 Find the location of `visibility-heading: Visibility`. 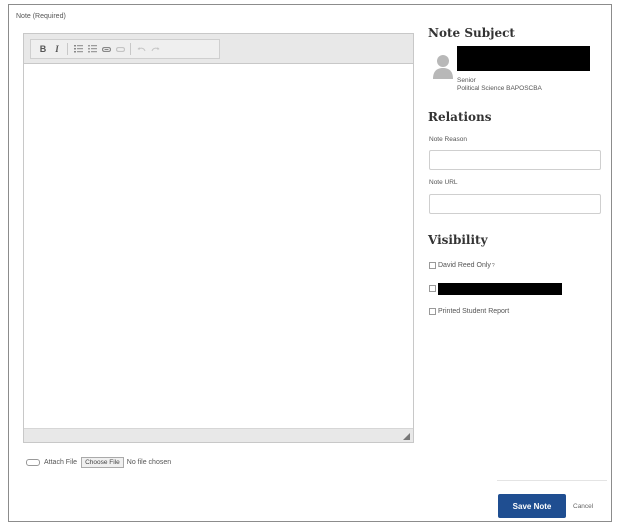

visibility-heading: Visibility is located at coordinates (458, 240).